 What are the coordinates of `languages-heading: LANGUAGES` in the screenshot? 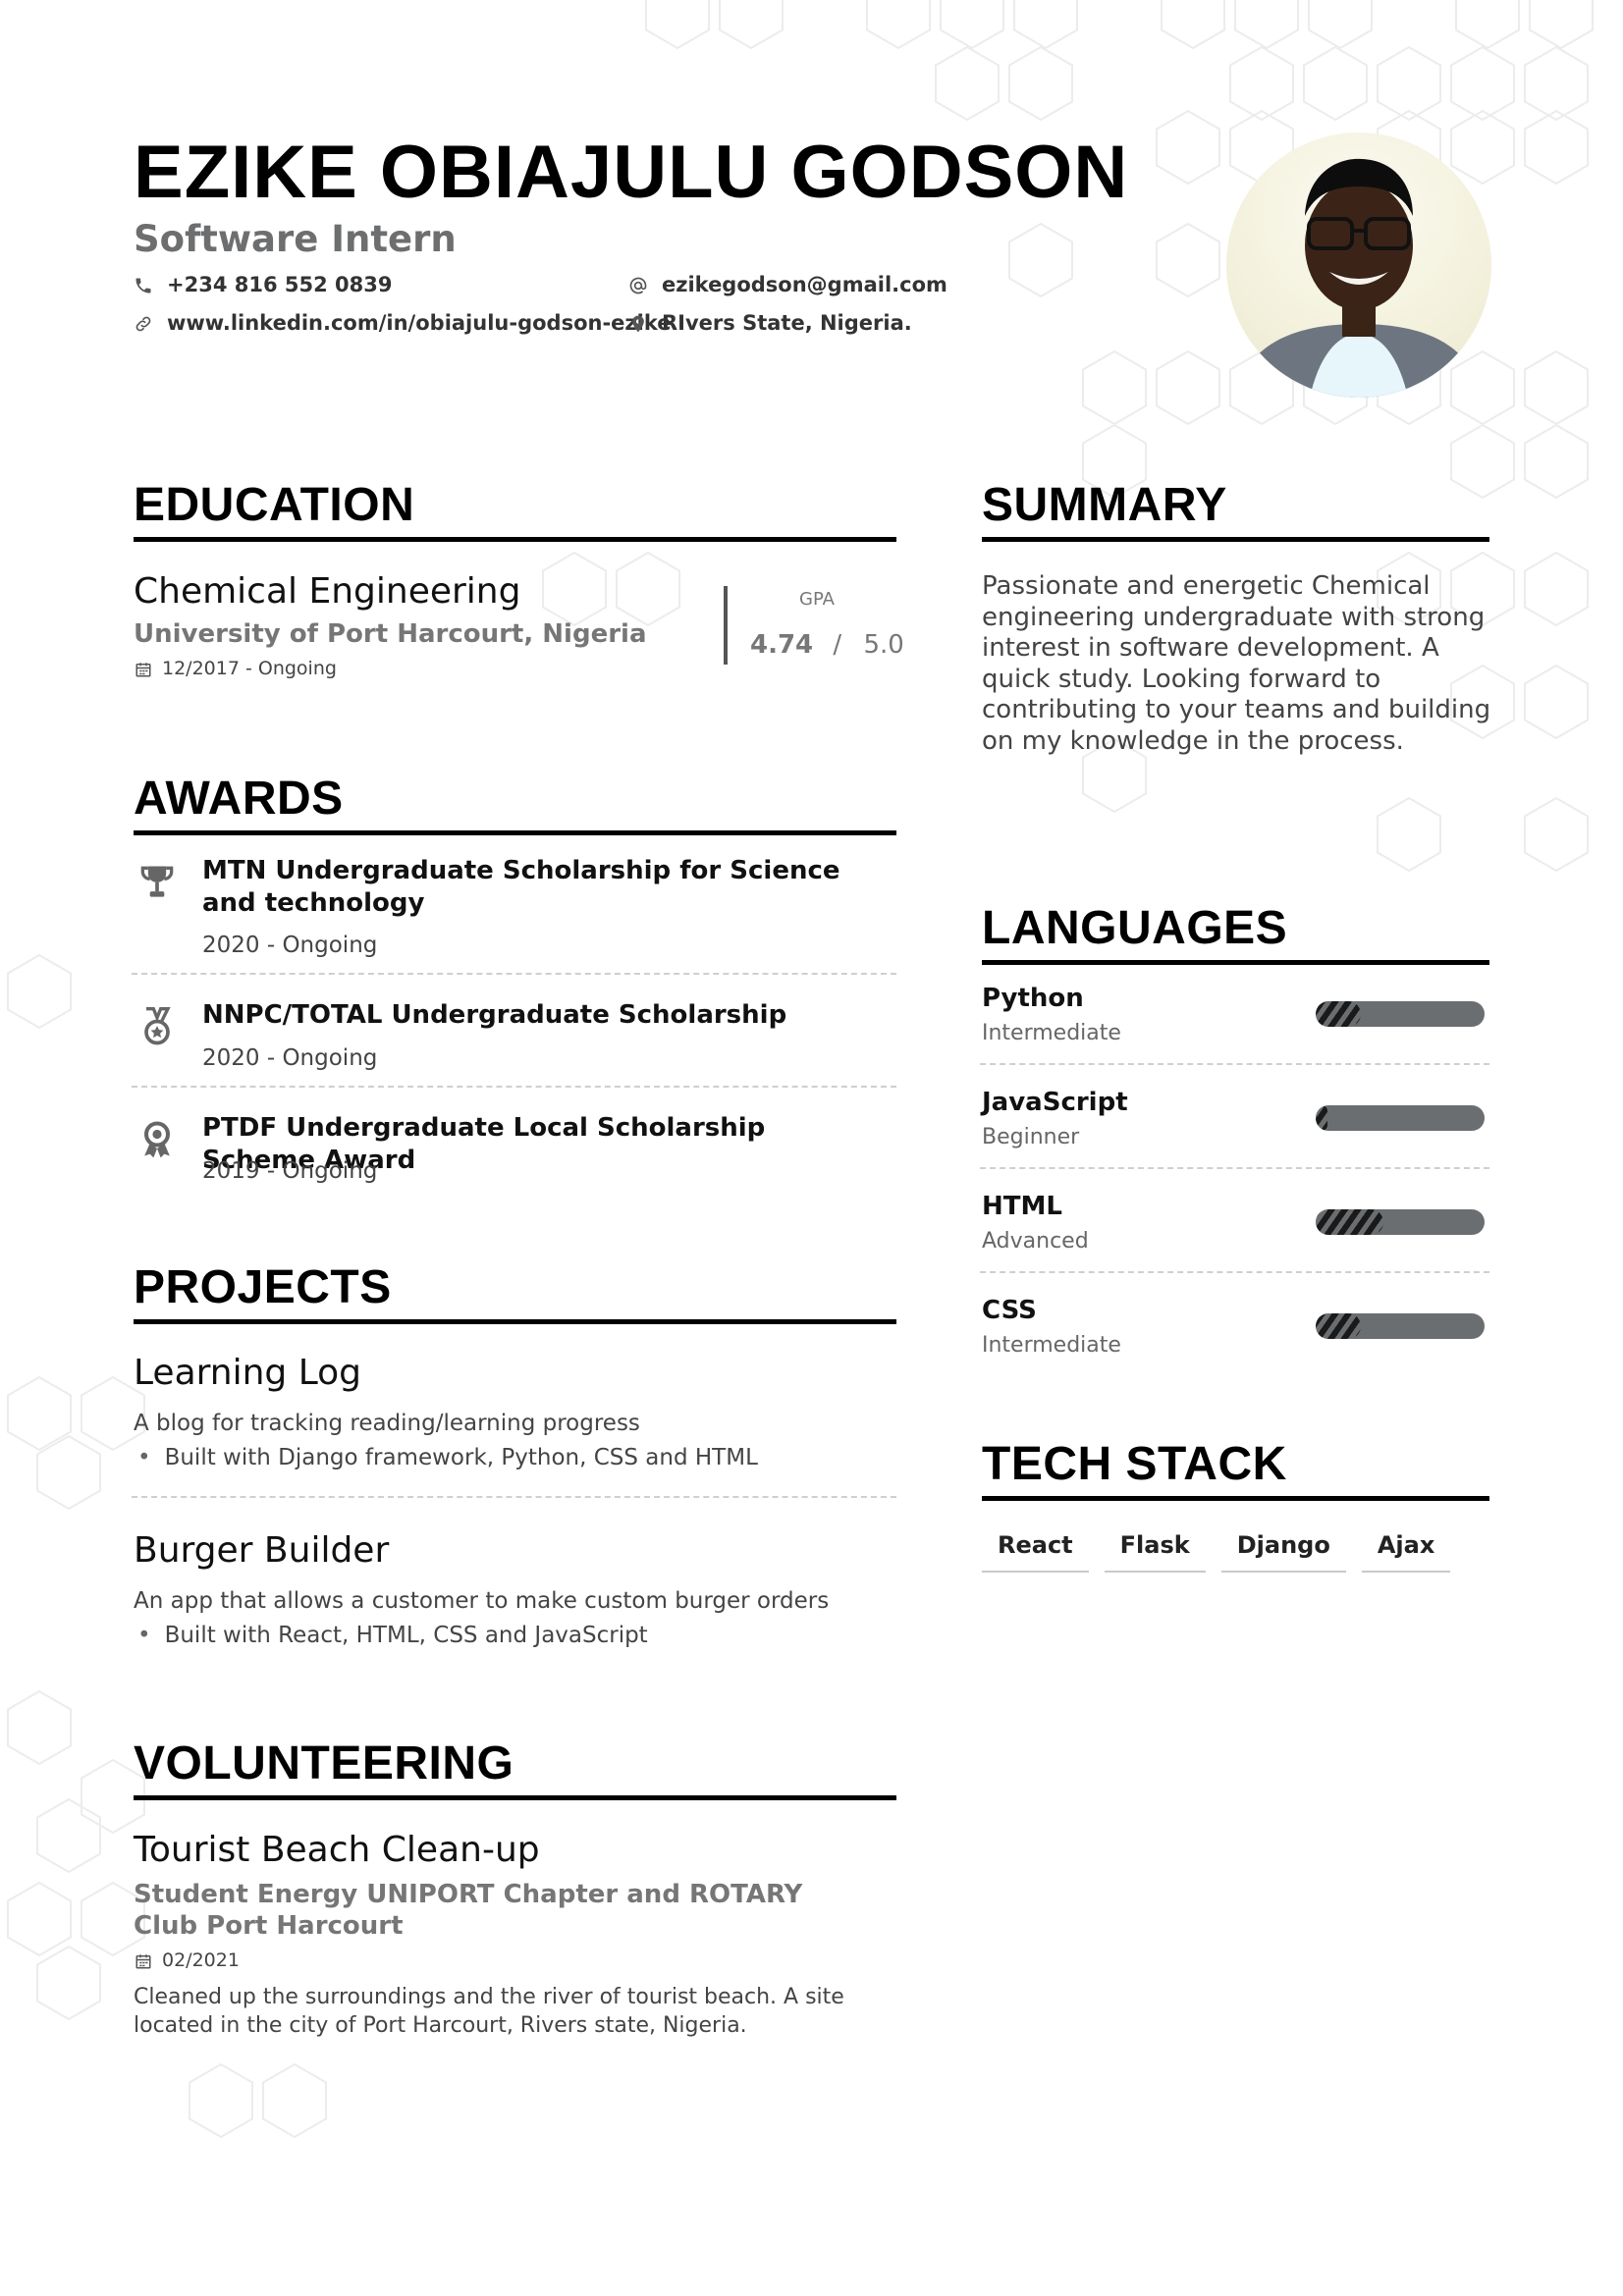 It's located at (1235, 935).